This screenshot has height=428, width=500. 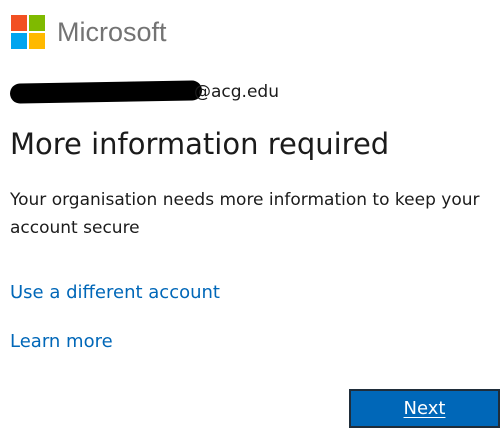 I want to click on learn-more-link: Learn more, so click(x=61, y=342).